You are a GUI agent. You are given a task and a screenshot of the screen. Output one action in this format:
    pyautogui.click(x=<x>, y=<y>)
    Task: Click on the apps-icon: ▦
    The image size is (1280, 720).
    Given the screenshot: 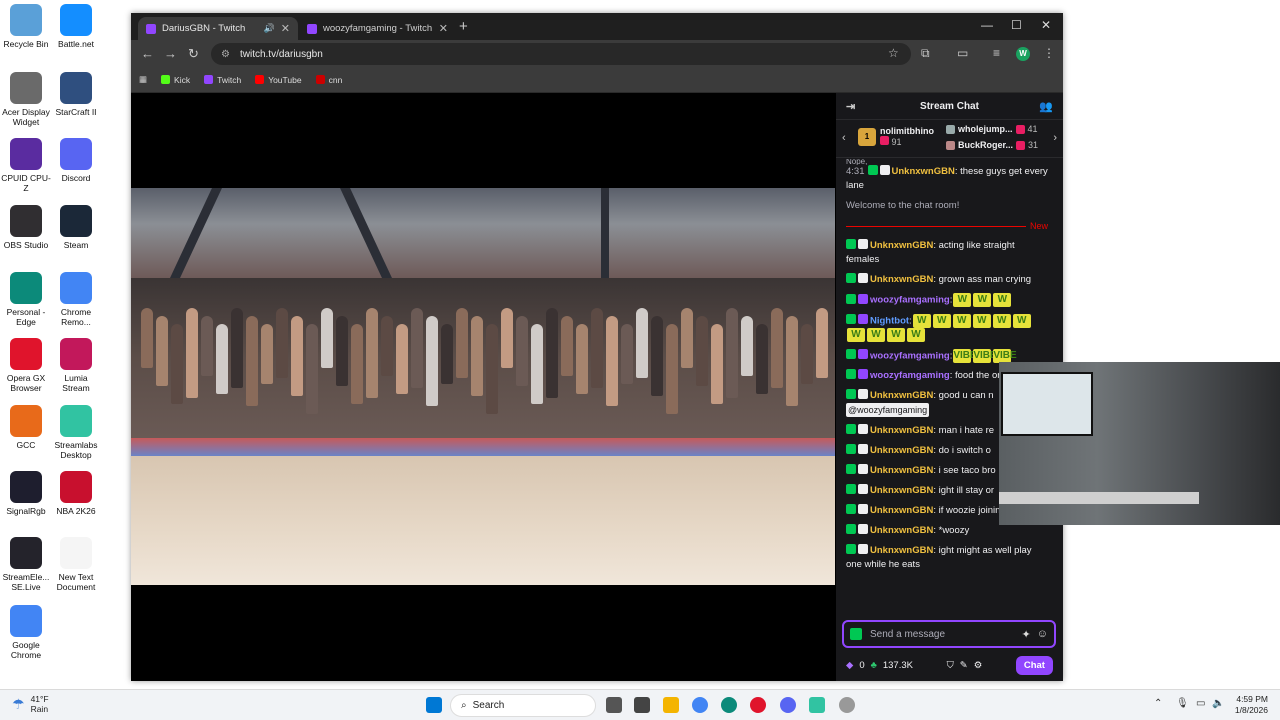 What is the action you would take?
    pyautogui.click(x=143, y=79)
    